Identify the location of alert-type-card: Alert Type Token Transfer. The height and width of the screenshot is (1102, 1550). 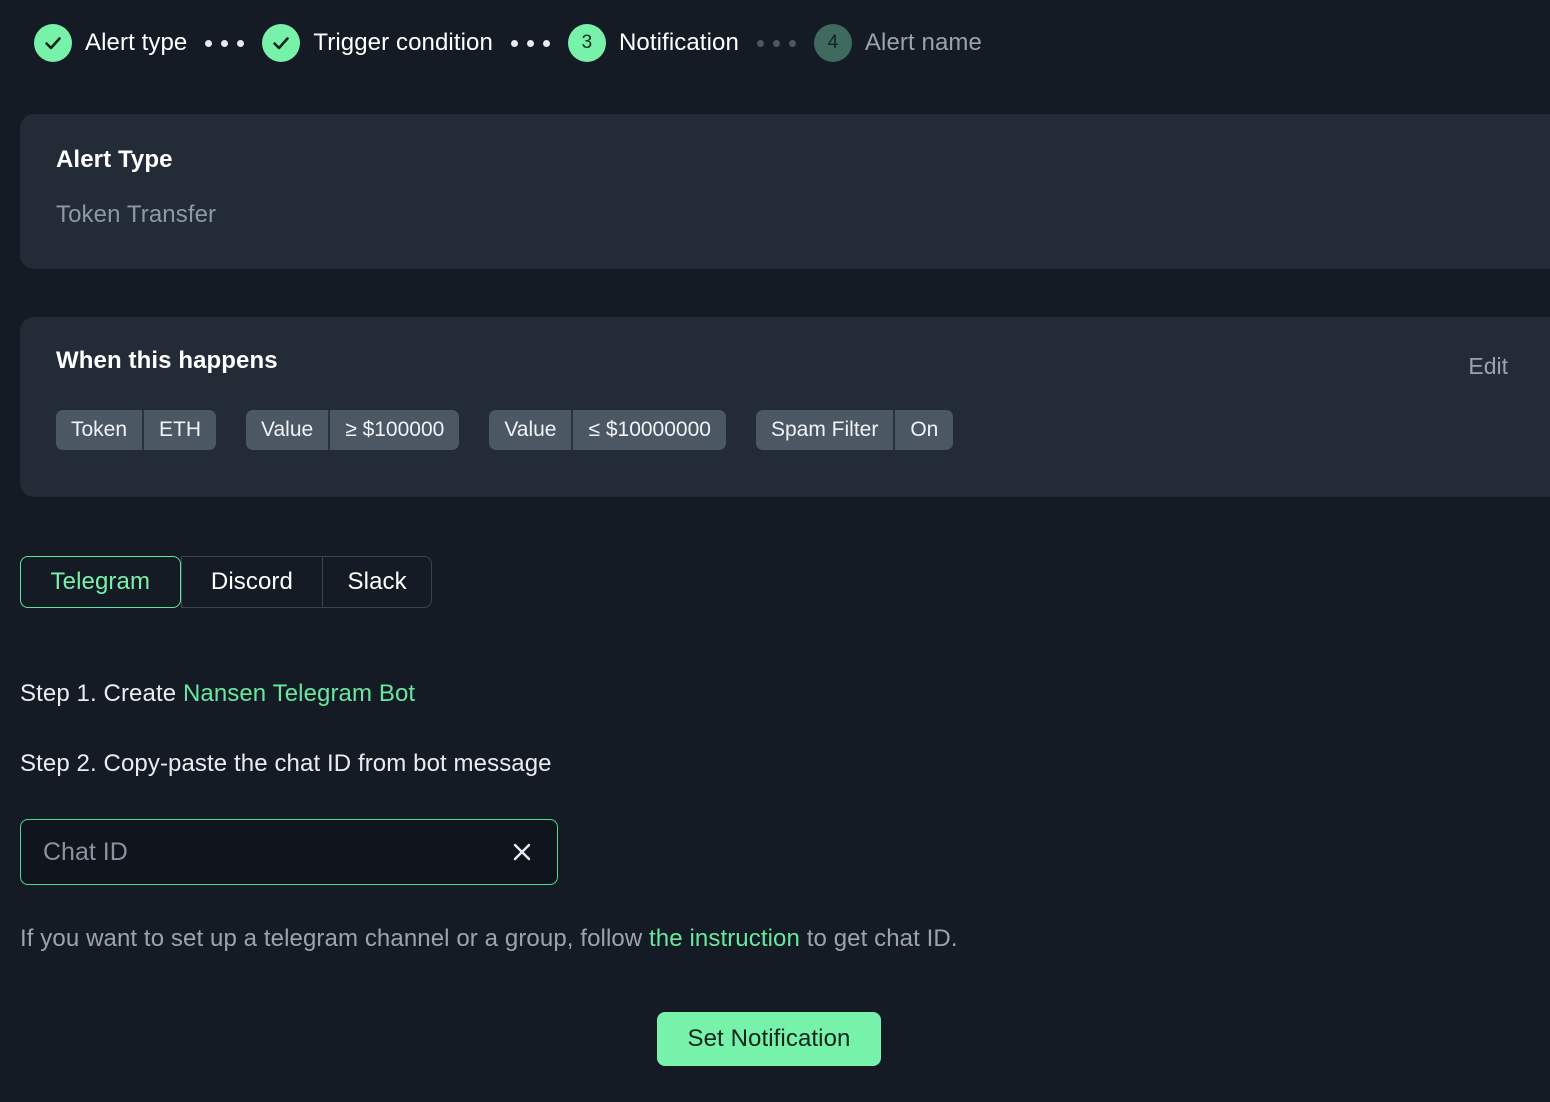
(785, 191).